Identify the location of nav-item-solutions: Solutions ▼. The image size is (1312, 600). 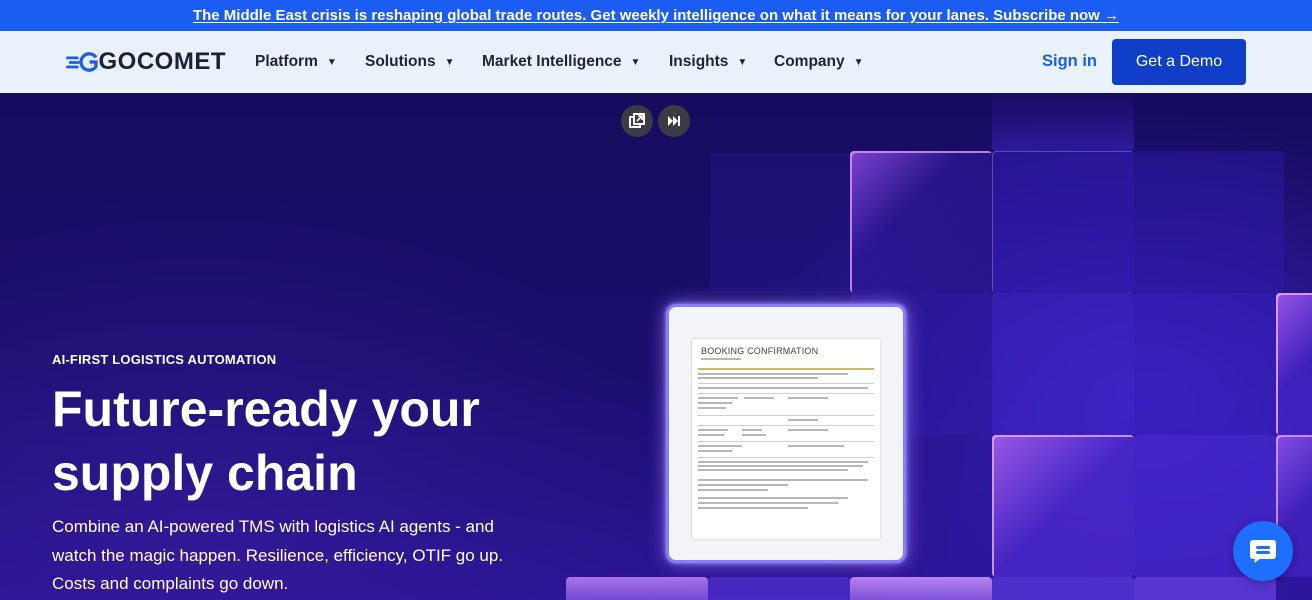
(410, 62).